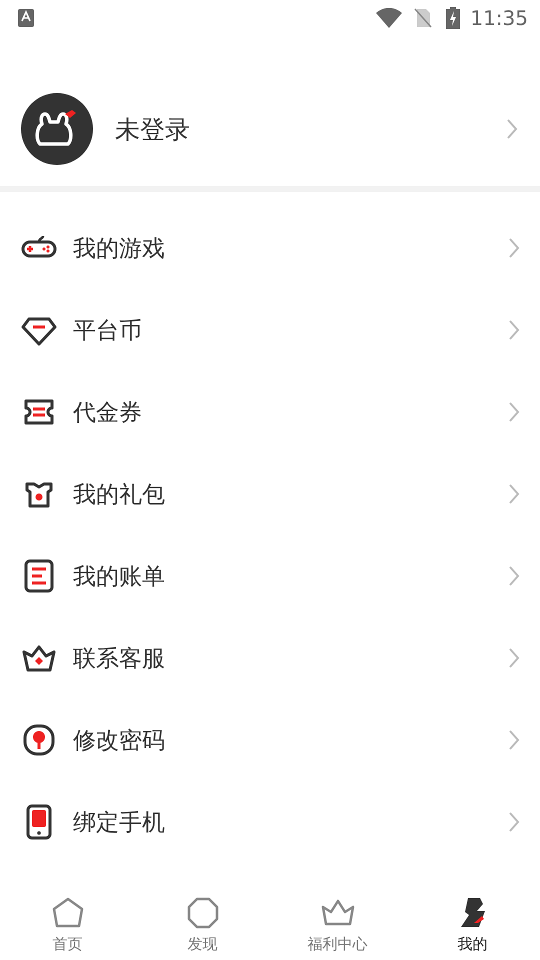 The image size is (540, 960). What do you see at coordinates (299, 129) in the screenshot?
I see `login-status: 未登录` at bounding box center [299, 129].